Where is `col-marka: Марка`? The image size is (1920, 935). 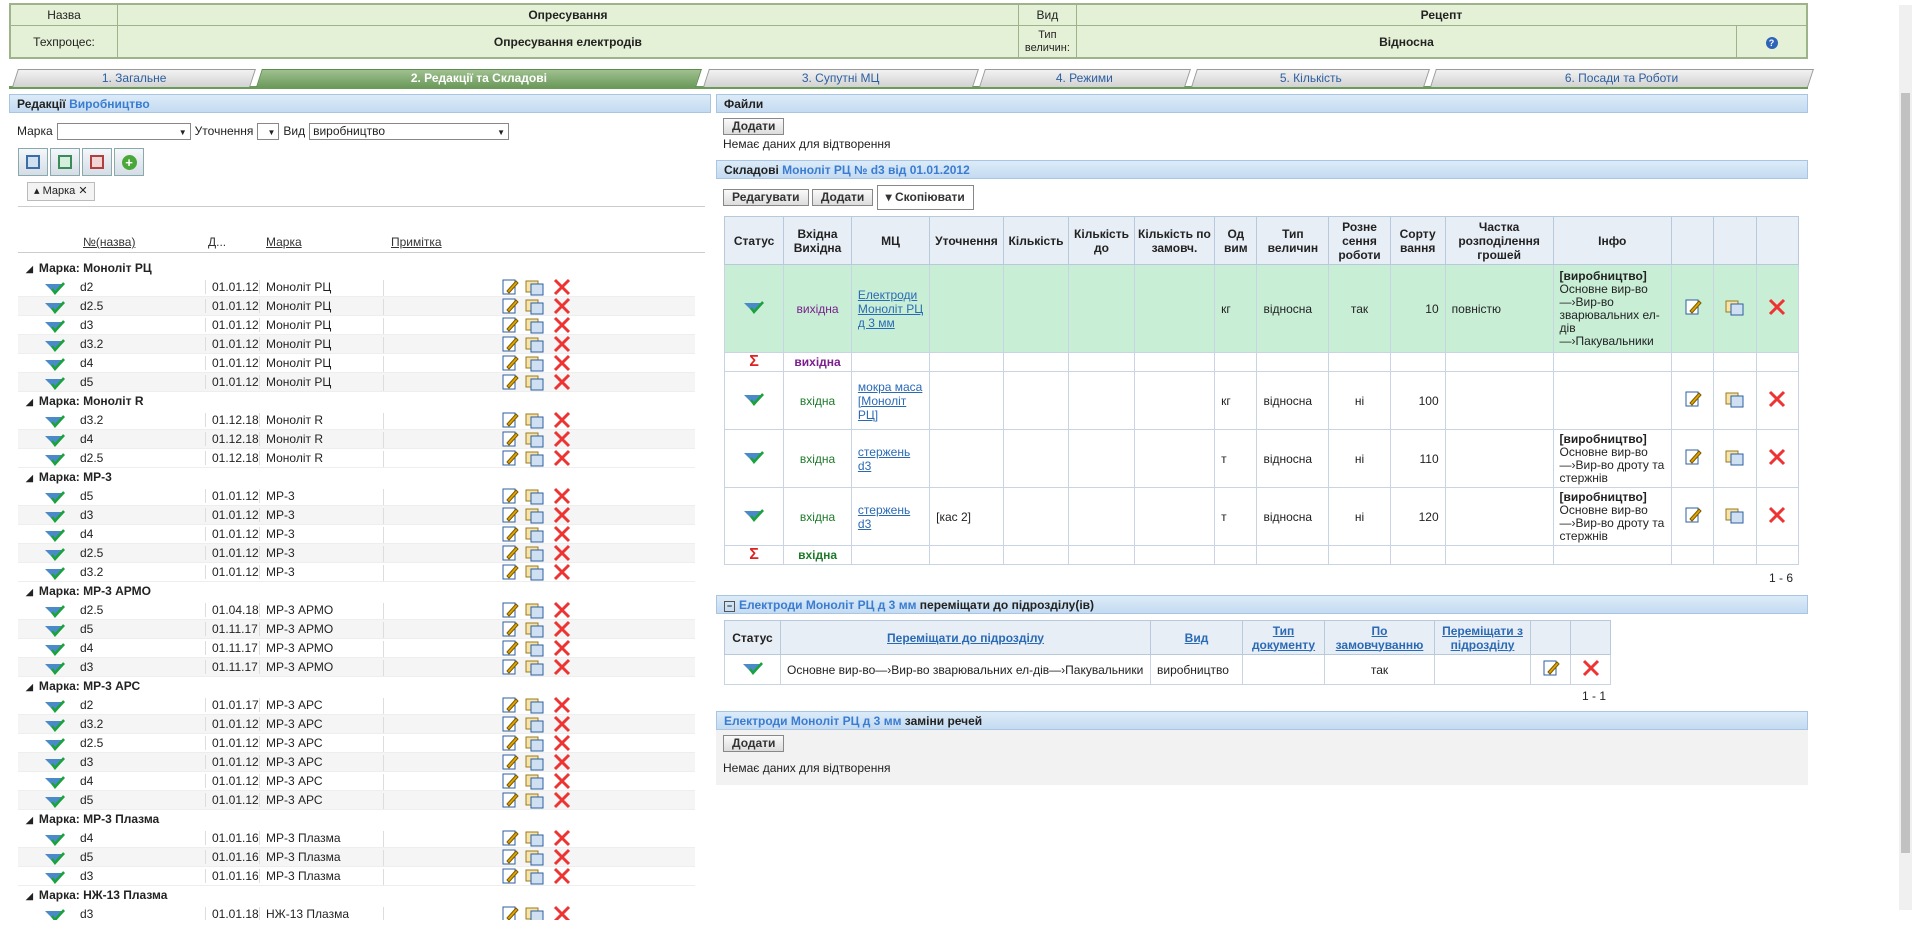 col-marka: Марка is located at coordinates (284, 242).